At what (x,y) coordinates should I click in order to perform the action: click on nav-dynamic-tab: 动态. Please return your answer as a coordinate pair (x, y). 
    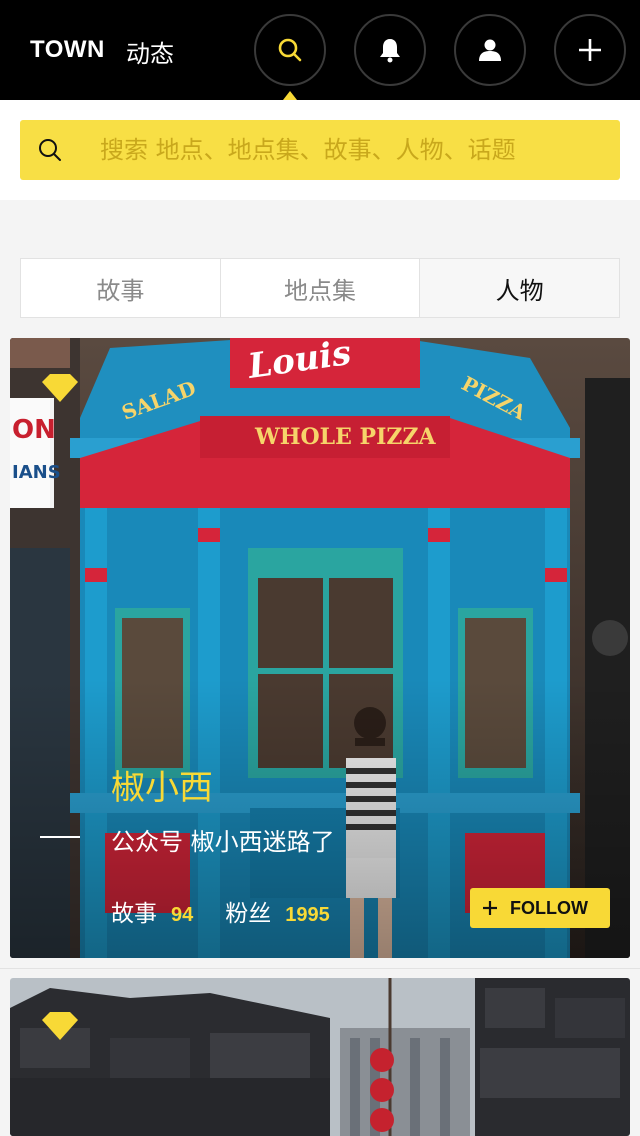
    Looking at the image, I should click on (150, 51).